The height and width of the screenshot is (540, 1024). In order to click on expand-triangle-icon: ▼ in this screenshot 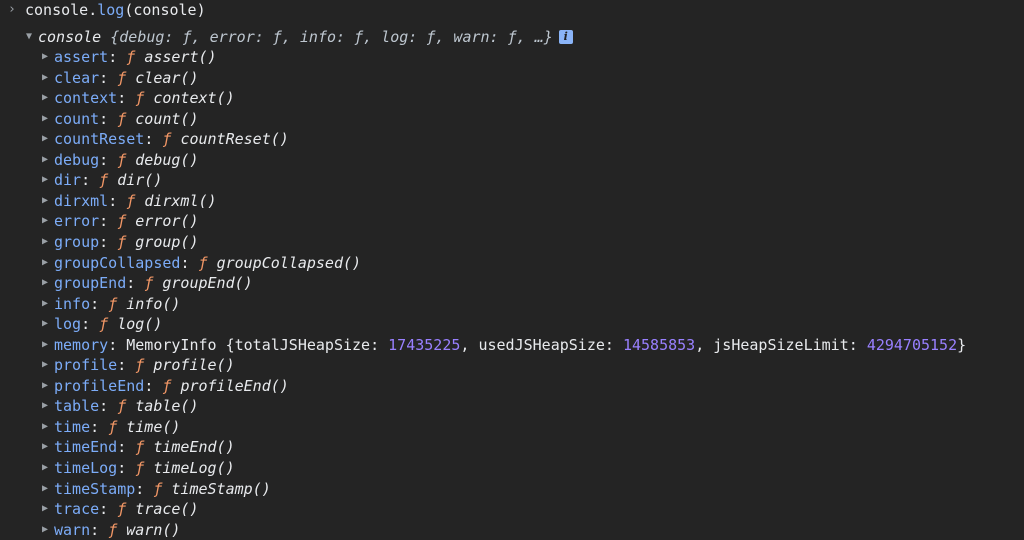, I will do `click(29, 37)`.